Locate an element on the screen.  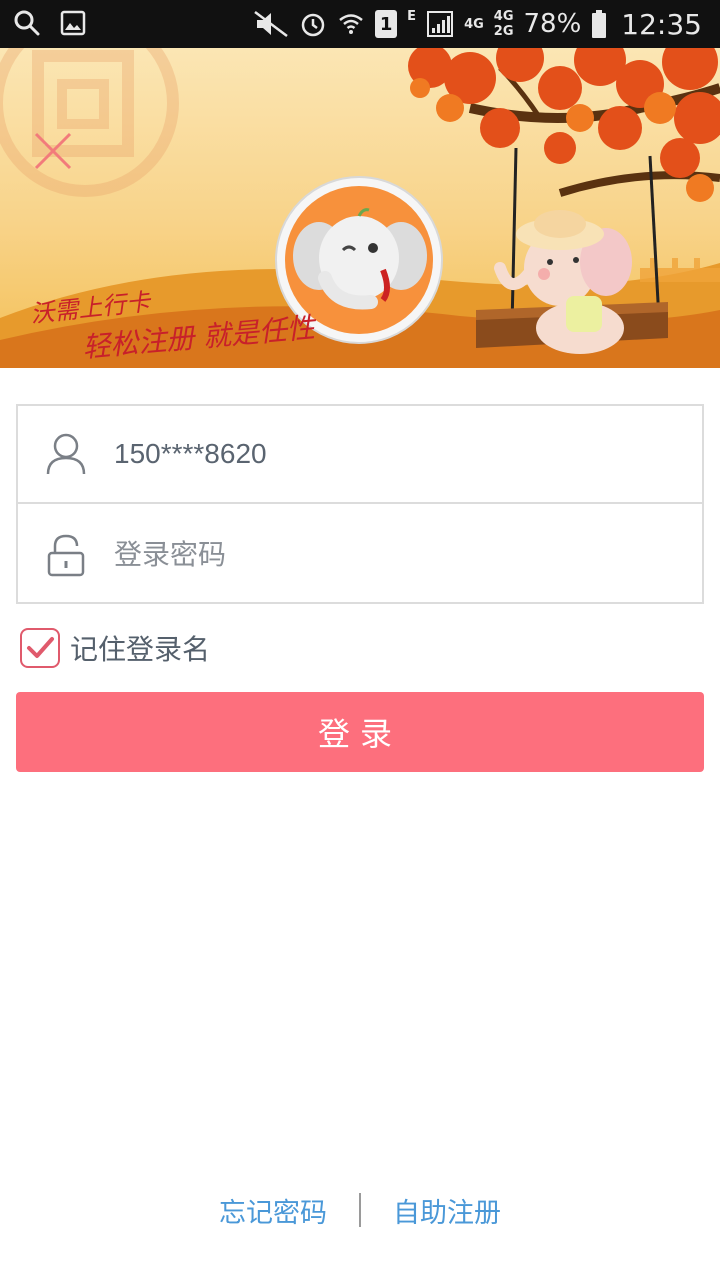
network-e-label: E is located at coordinates (412, 16).